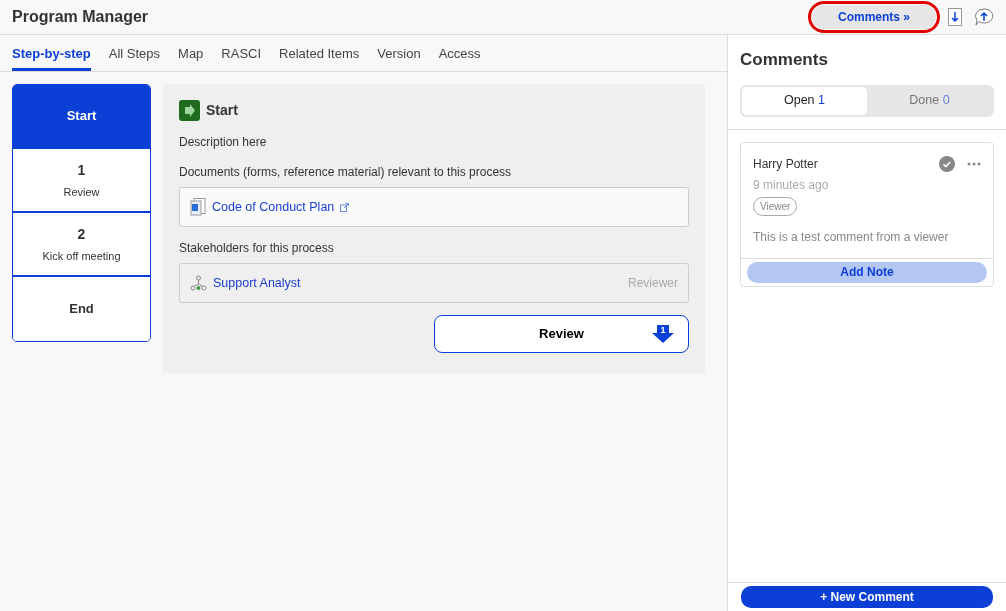 The height and width of the screenshot is (611, 1006). What do you see at coordinates (273, 207) in the screenshot?
I see `document-link: Code of Conduct Plan` at bounding box center [273, 207].